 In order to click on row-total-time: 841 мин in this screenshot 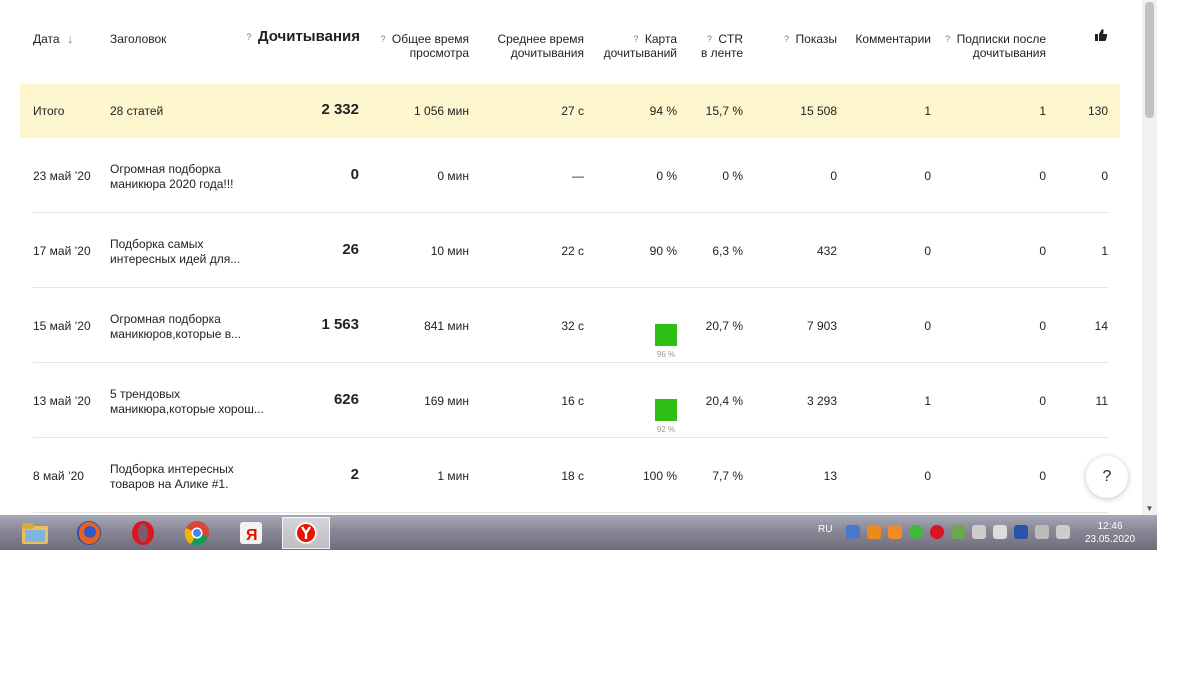, I will do `click(446, 326)`.